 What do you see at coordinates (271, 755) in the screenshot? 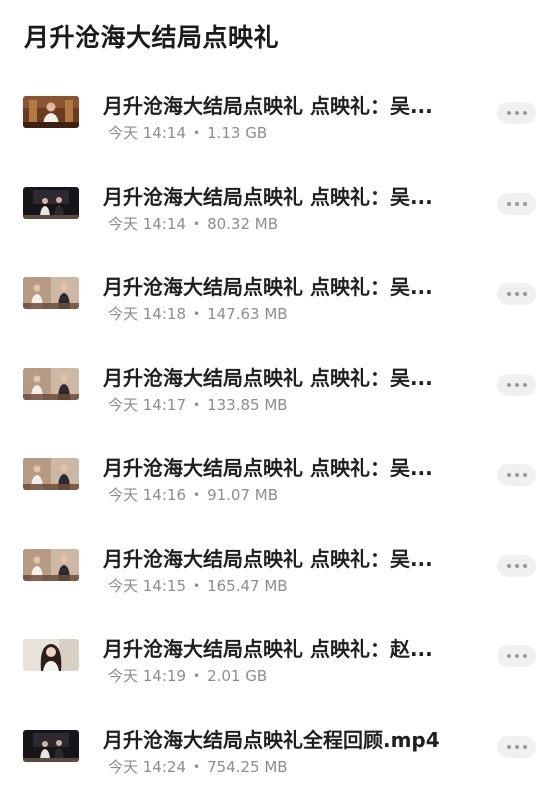
I see `file-row: 月升沧海大结局点映礼全程回顾.mp4 今天 14:24 • 754.25 MB` at bounding box center [271, 755].